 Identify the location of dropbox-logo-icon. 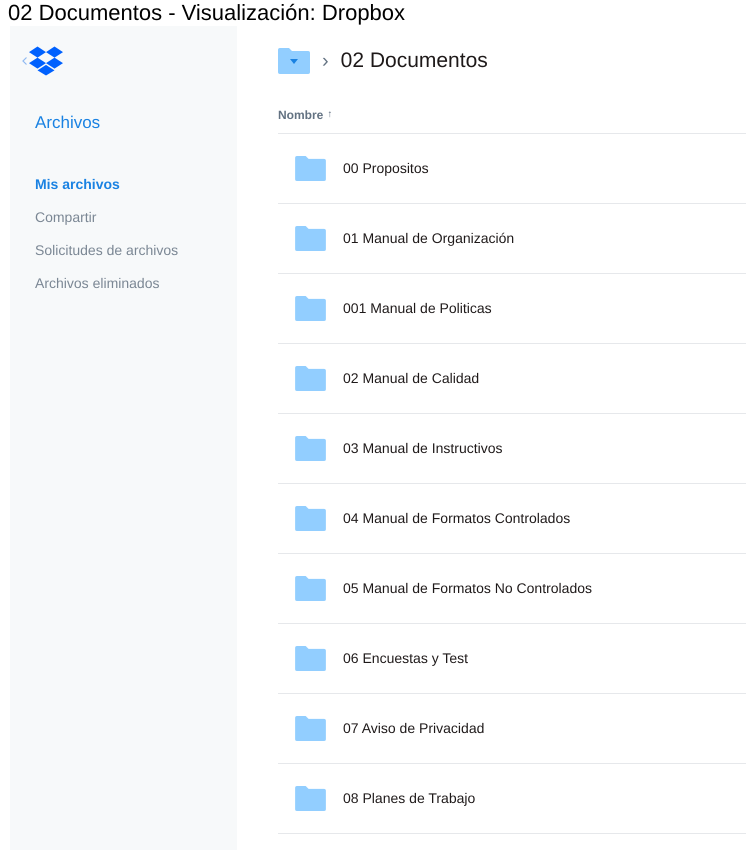
(46, 61).